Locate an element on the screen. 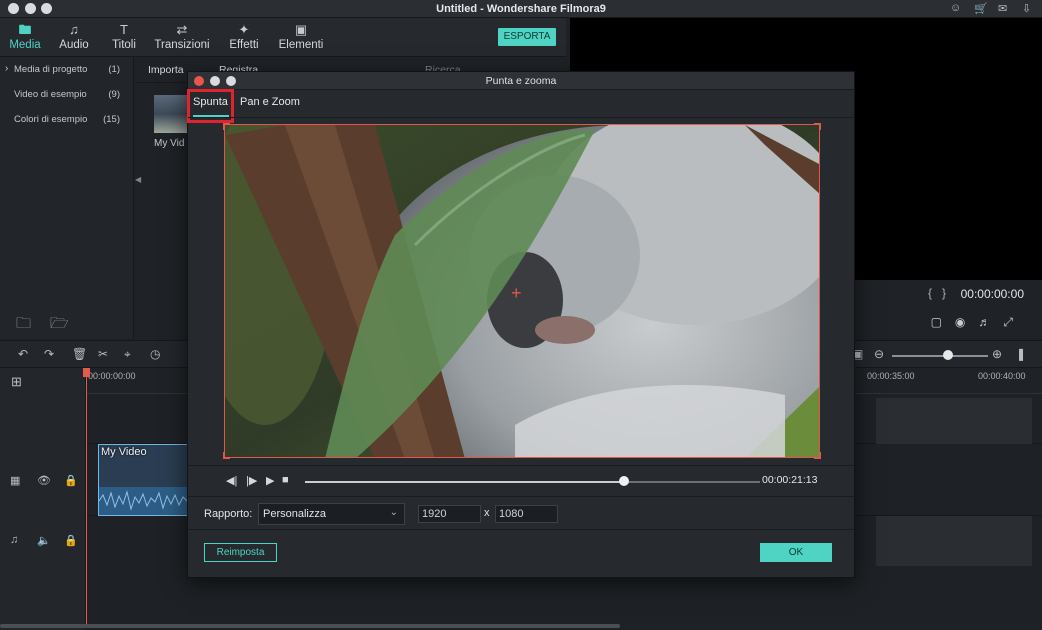 The width and height of the screenshot is (1042, 630). zoom-slider-knob is located at coordinates (948, 355).